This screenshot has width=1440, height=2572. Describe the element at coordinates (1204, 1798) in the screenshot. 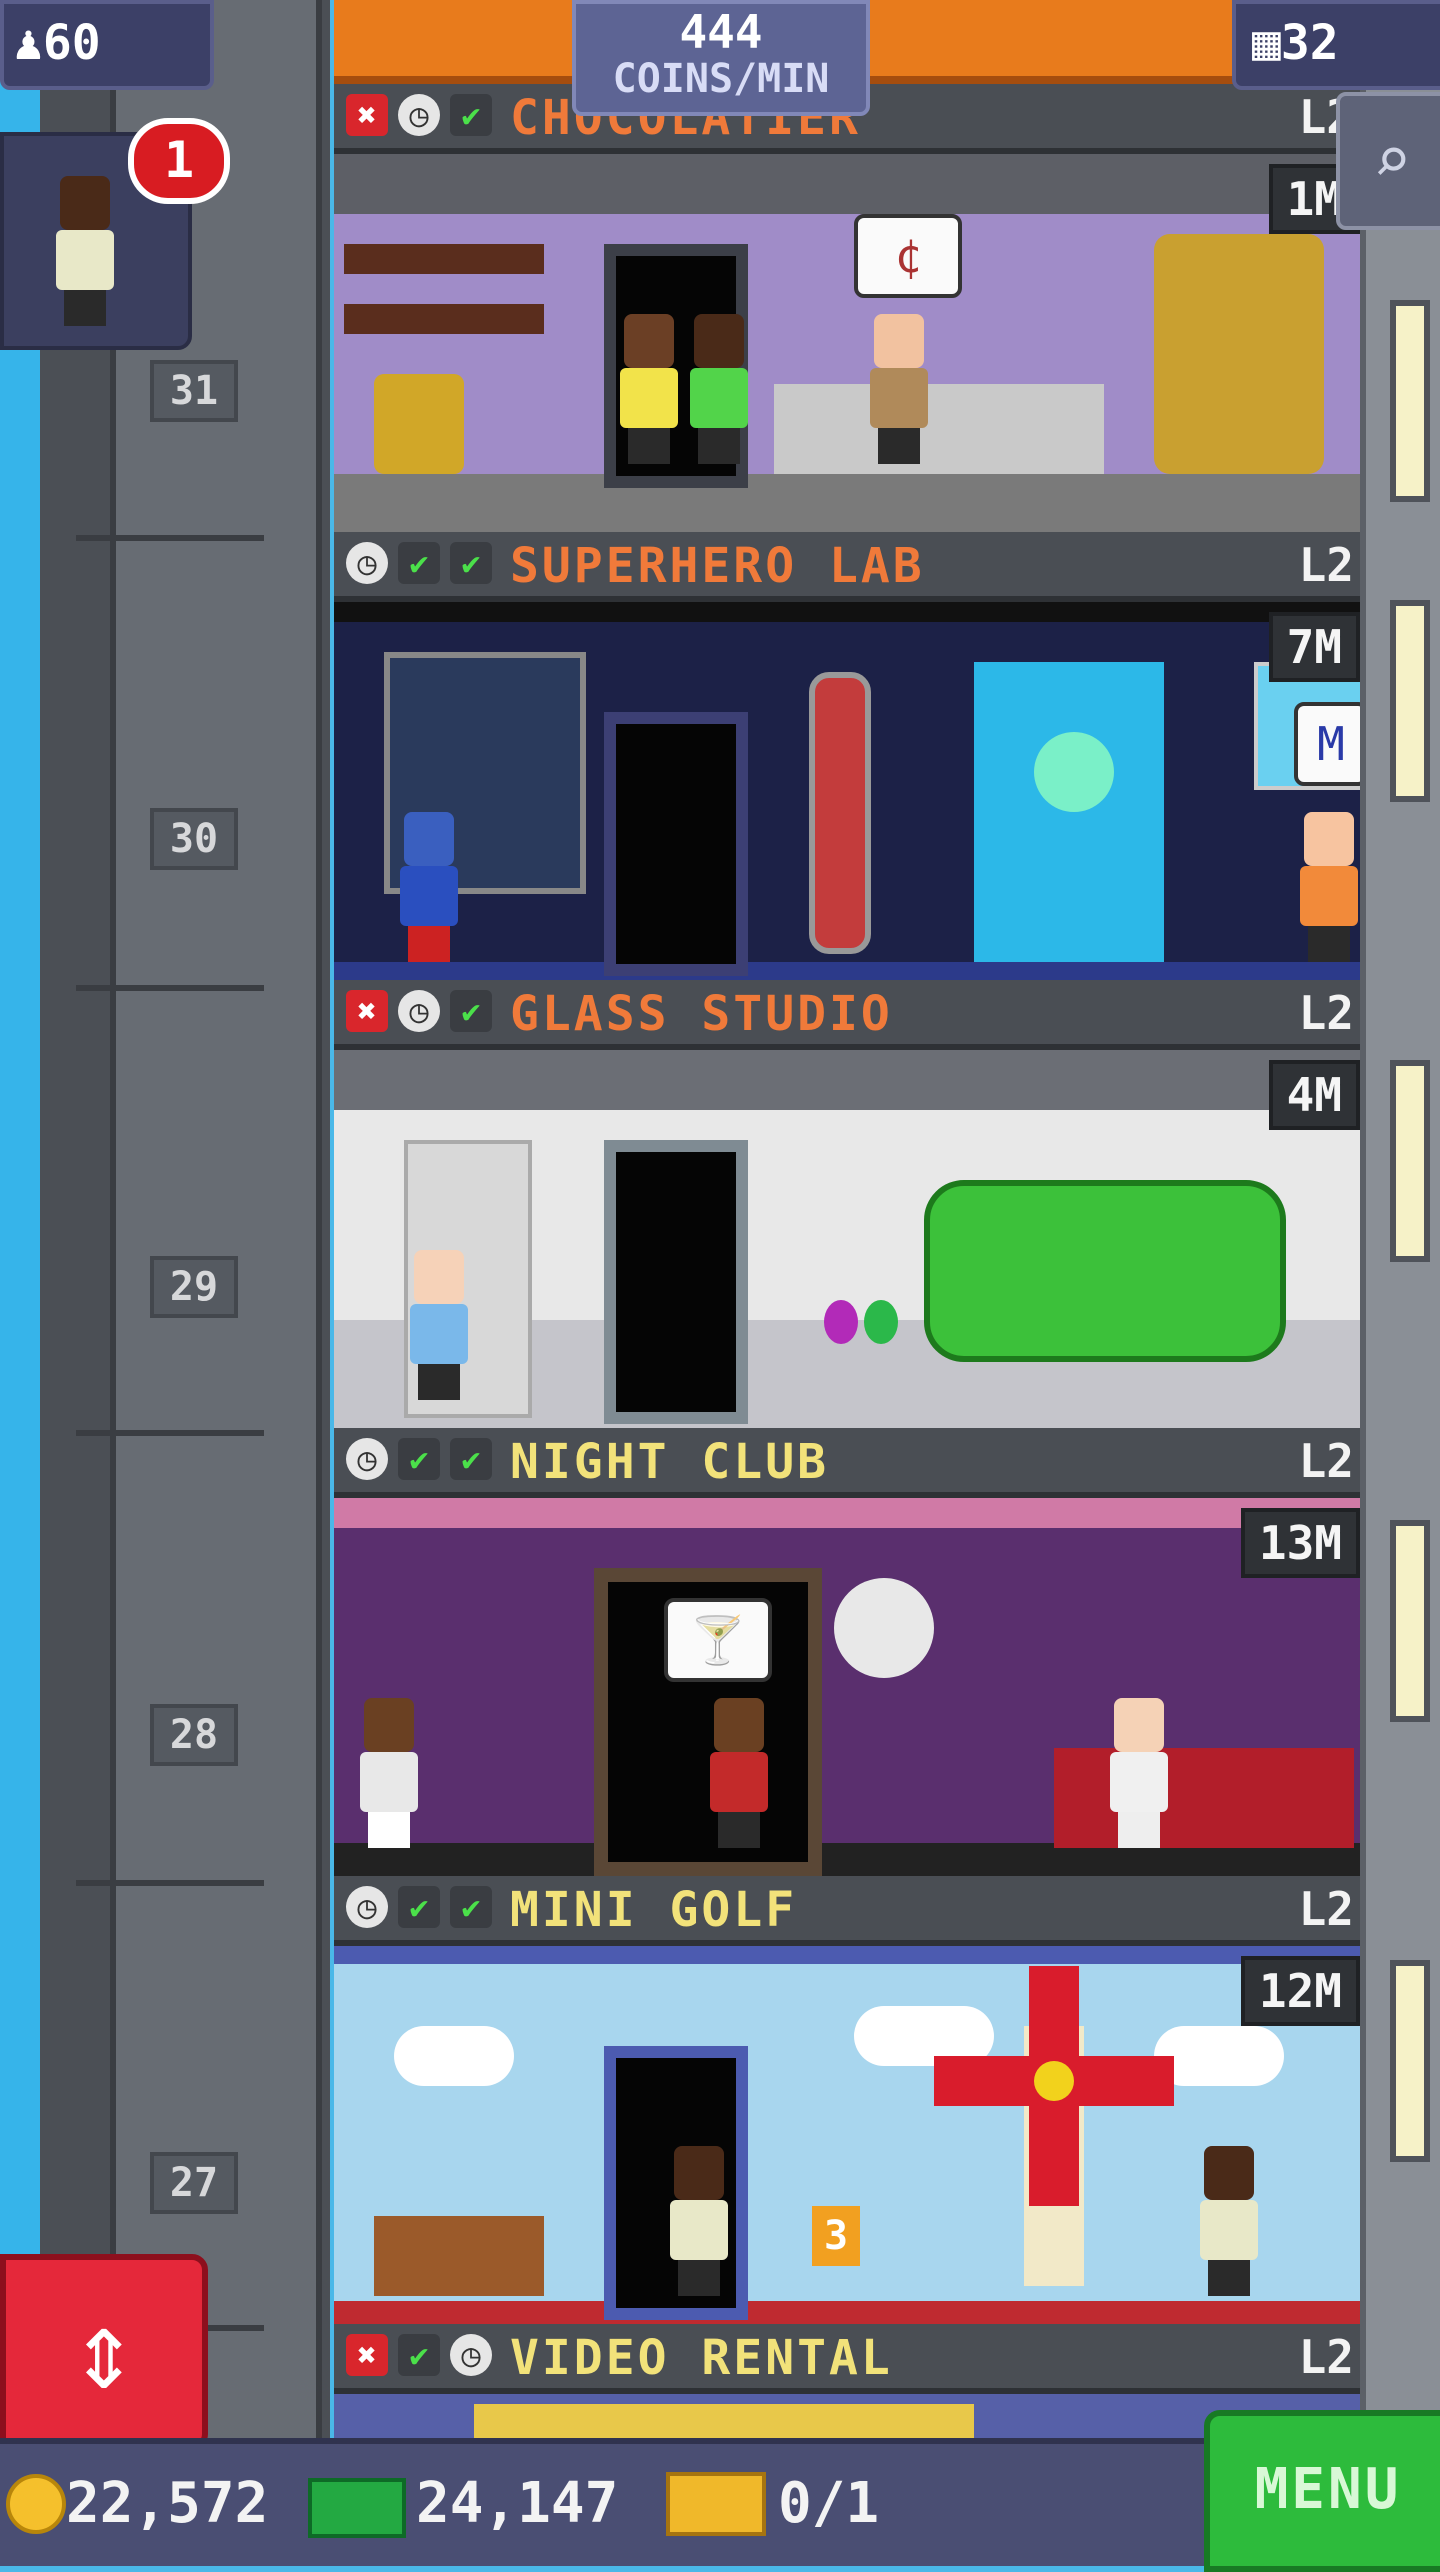

I see `red-sofa` at that location.